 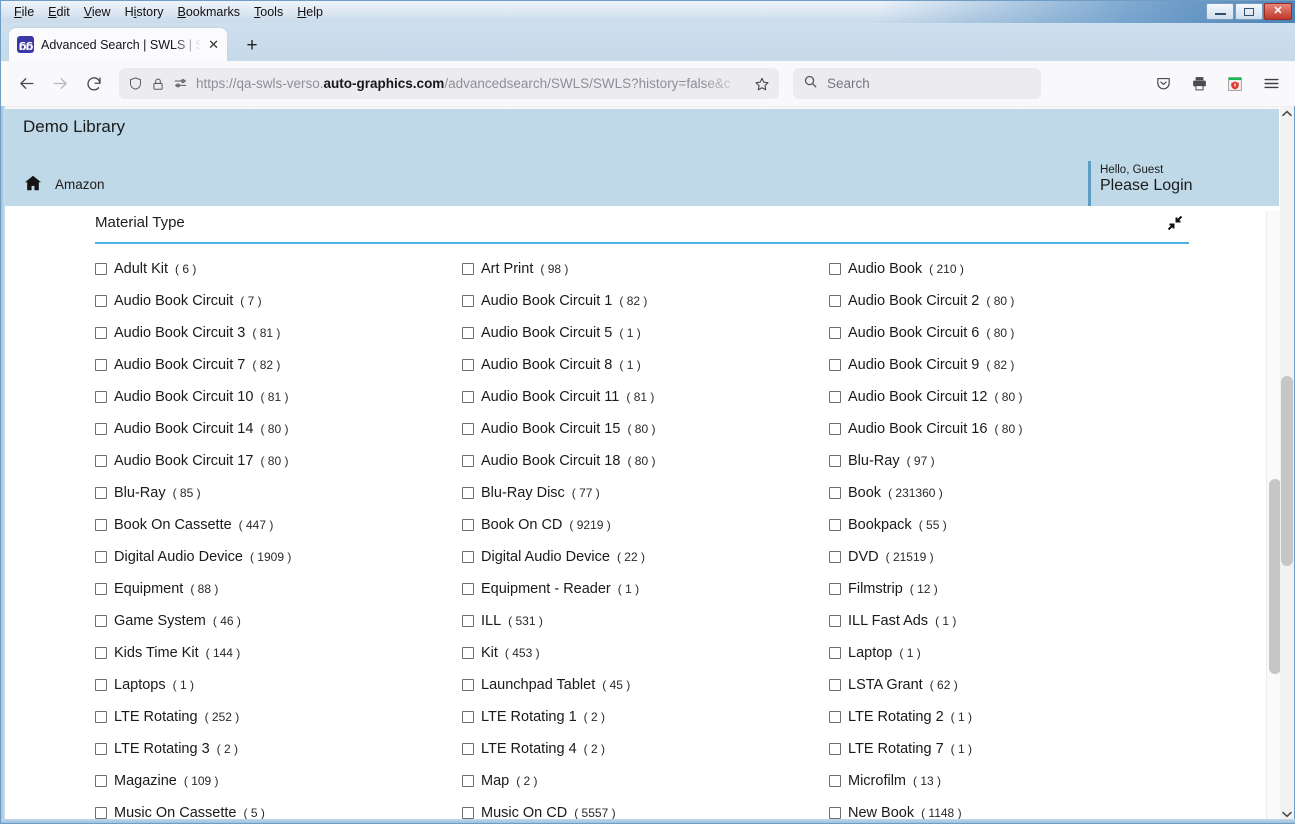 What do you see at coordinates (118, 44) in the screenshot?
I see `browser-tab: ᵷᵷ Advanced Search | SWLS | SWLS ✕` at bounding box center [118, 44].